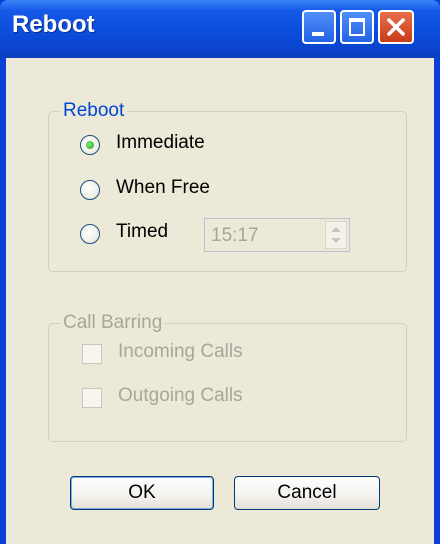 The height and width of the screenshot is (544, 440). I want to click on close-icon, so click(396, 27).